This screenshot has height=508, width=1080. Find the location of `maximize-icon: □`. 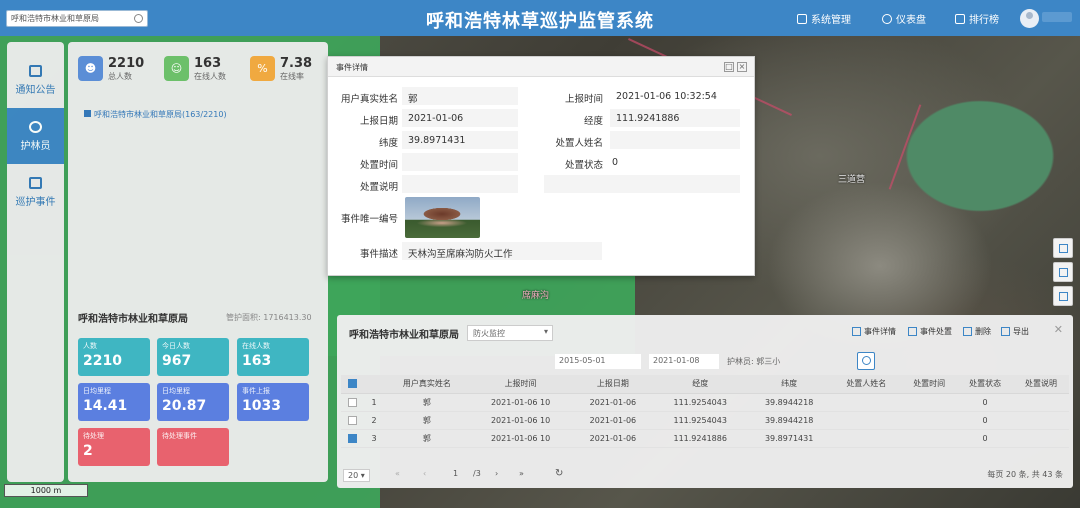

maximize-icon: □ is located at coordinates (729, 67).